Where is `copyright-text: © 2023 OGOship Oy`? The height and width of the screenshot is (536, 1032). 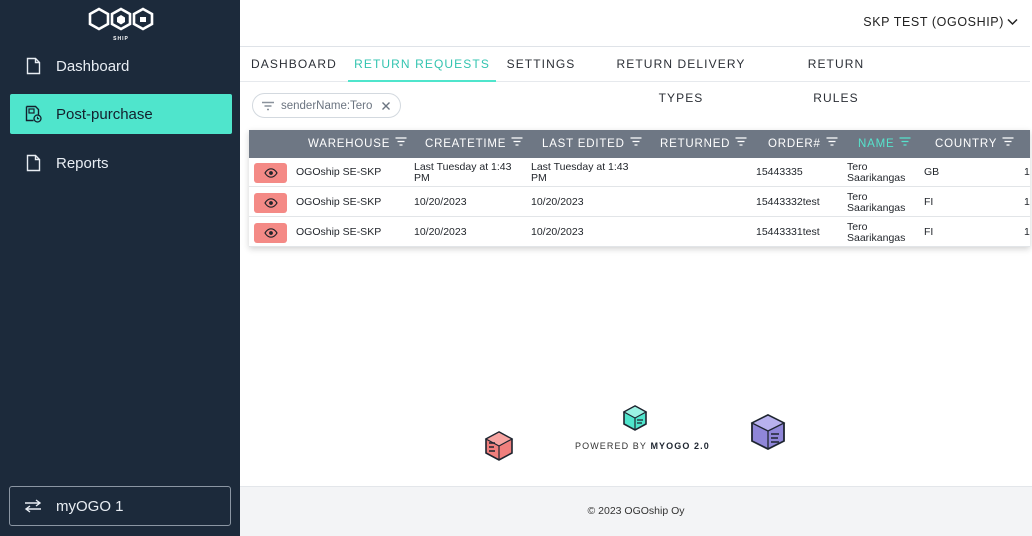
copyright-text: © 2023 OGOship Oy is located at coordinates (636, 511).